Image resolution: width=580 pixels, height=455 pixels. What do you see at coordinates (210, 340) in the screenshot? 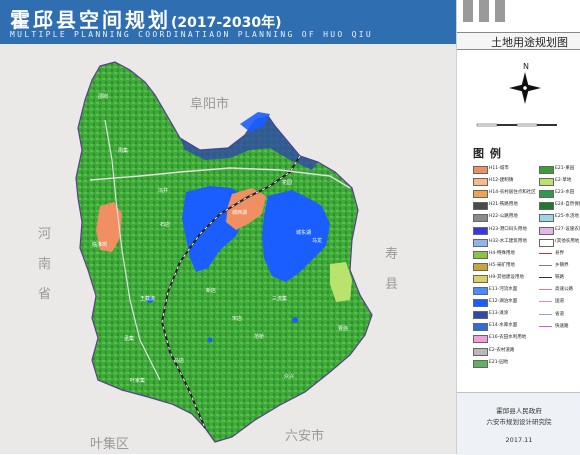
I see `pond` at bounding box center [210, 340].